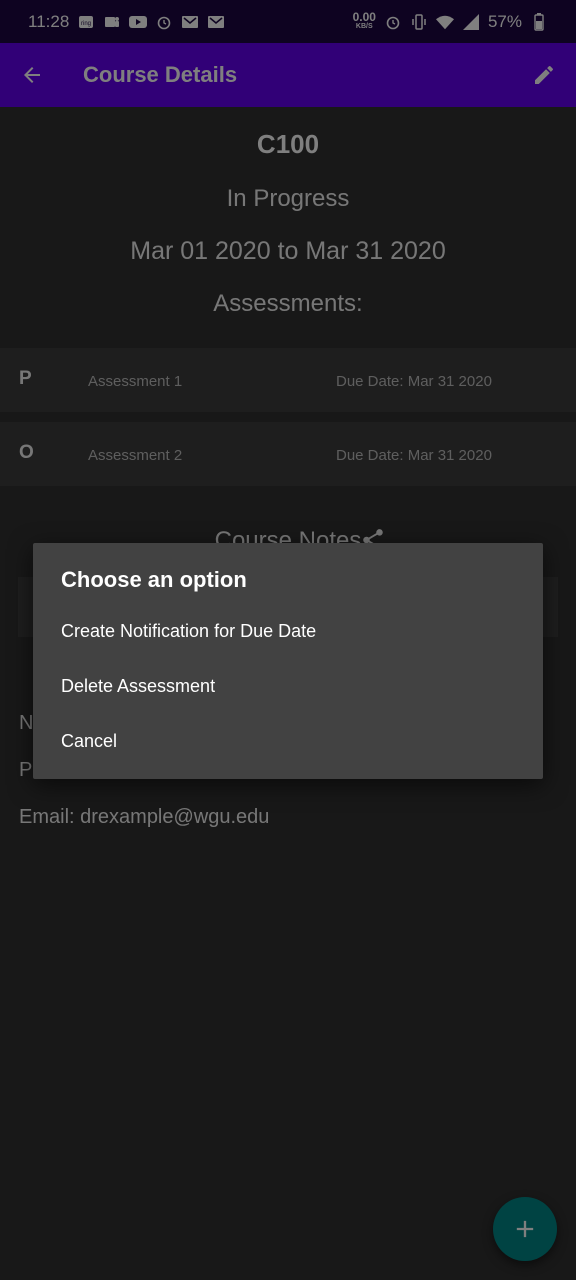  What do you see at coordinates (288, 741) in the screenshot?
I see `cancel-option: Cancel` at bounding box center [288, 741].